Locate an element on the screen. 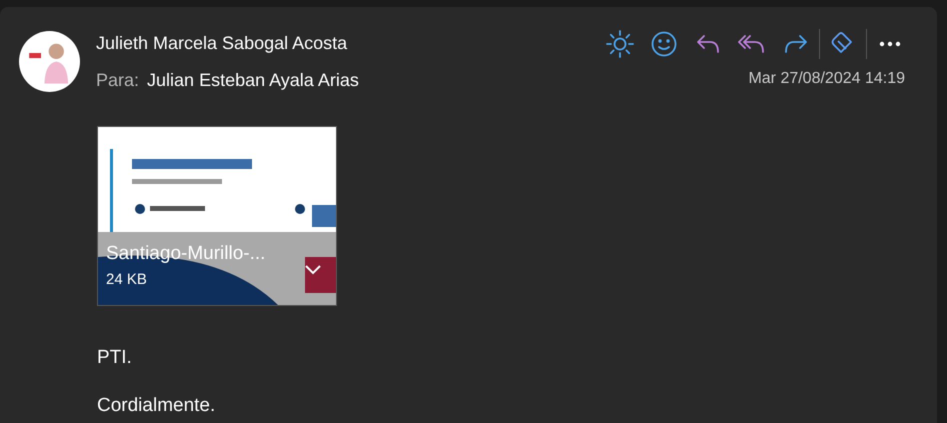  sender-name: Julieth Marcela Sabogal Acosta is located at coordinates (222, 43).